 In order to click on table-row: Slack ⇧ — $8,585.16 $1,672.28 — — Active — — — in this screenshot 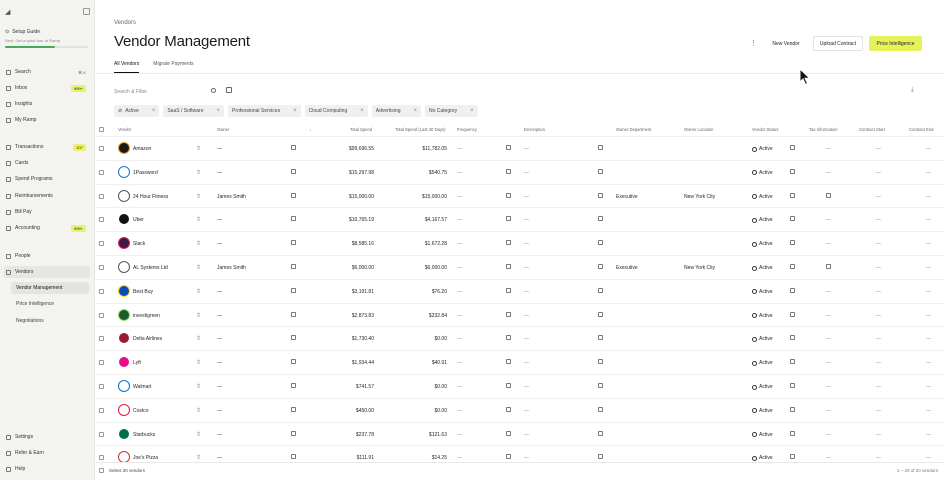, I will do `click(519, 243)`.